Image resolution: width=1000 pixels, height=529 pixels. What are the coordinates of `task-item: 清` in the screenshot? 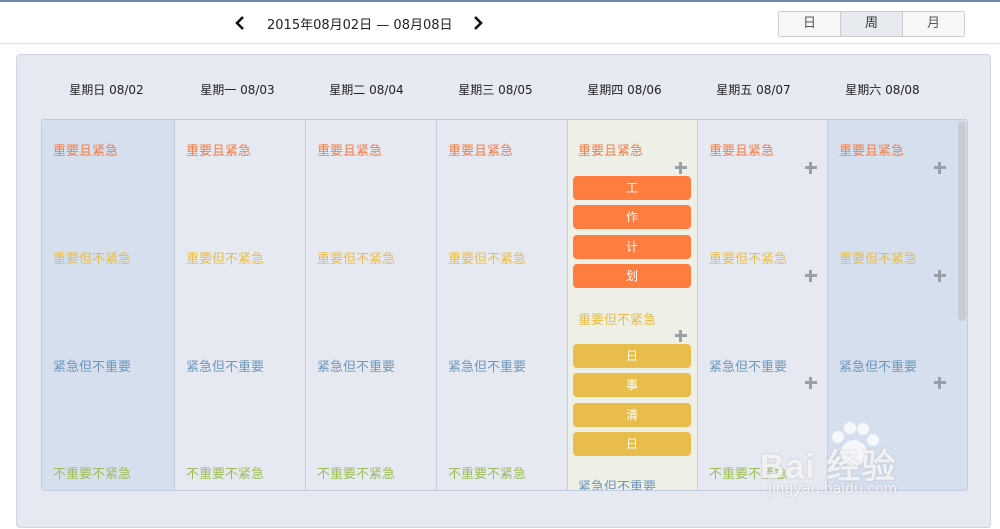 It's located at (632, 415).